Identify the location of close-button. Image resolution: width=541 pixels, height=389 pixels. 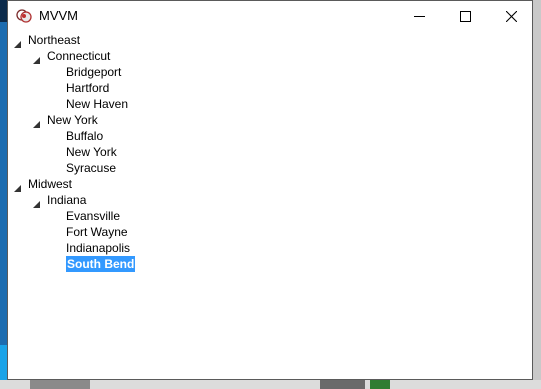
(511, 16).